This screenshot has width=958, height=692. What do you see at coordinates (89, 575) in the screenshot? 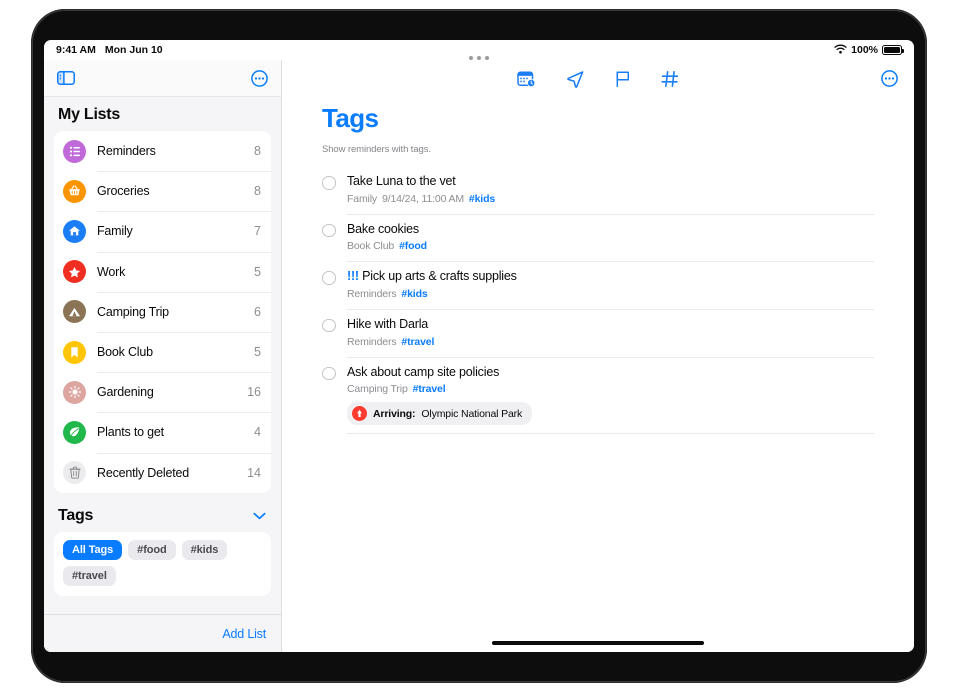
I see `tag-chip-travel: #travel` at bounding box center [89, 575].